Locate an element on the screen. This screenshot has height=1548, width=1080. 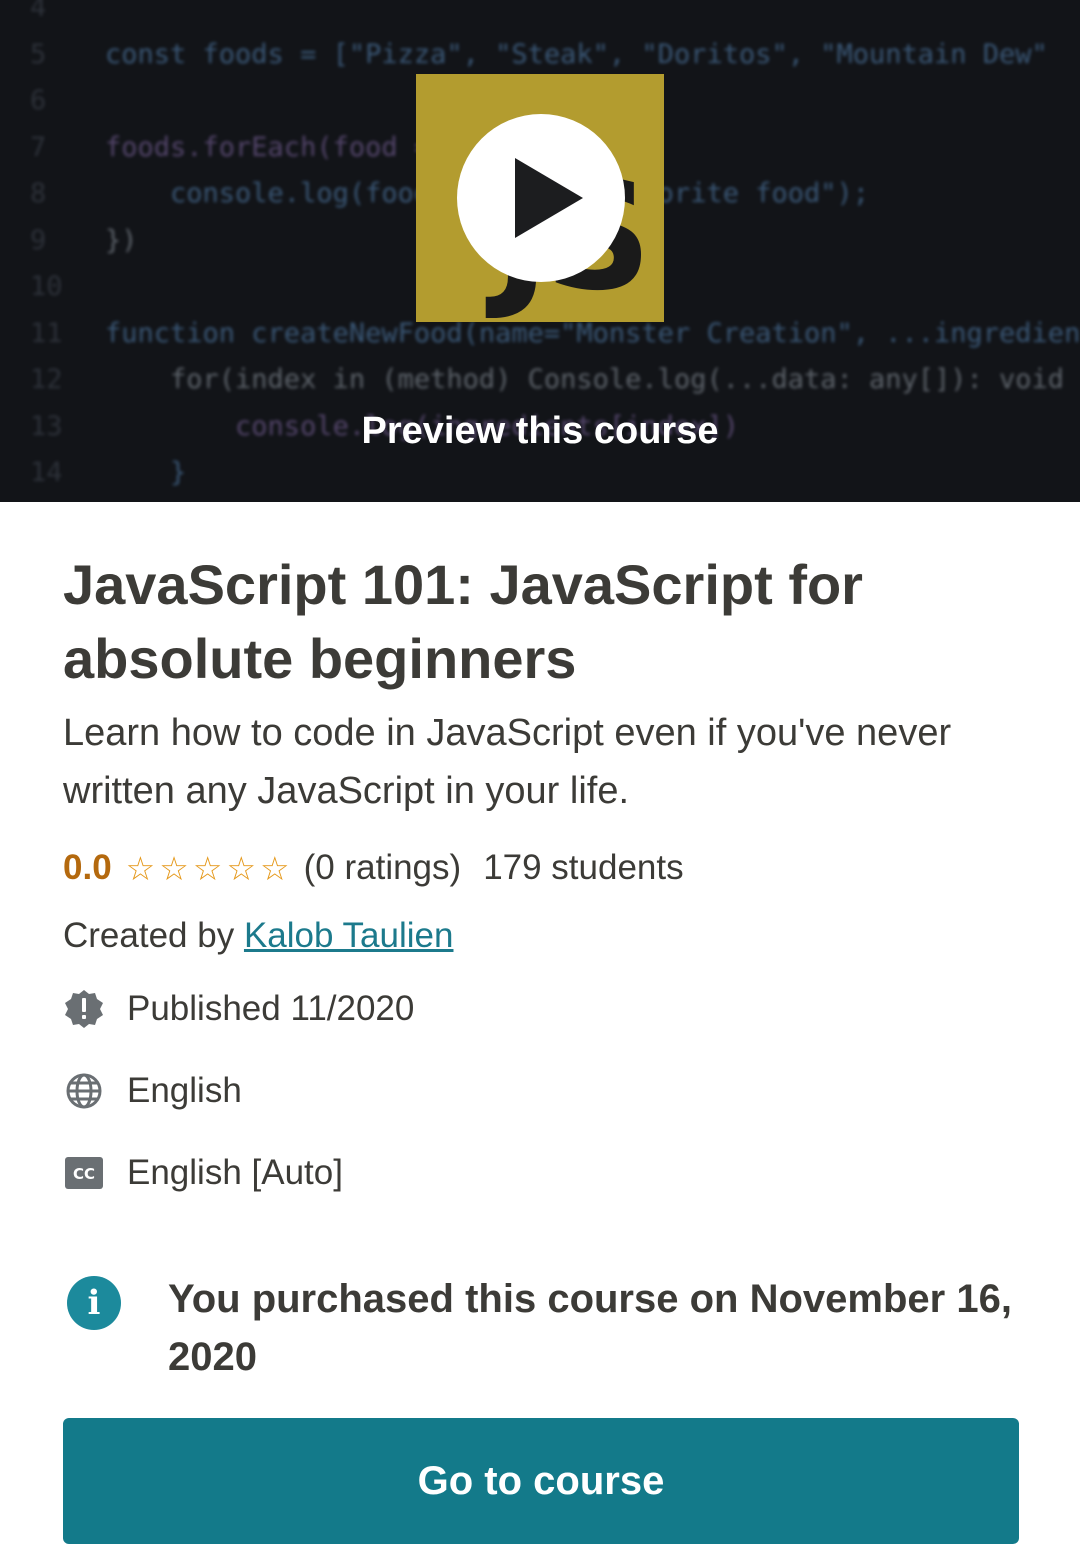
closed-captions-icon: CC is located at coordinates (84, 1173).